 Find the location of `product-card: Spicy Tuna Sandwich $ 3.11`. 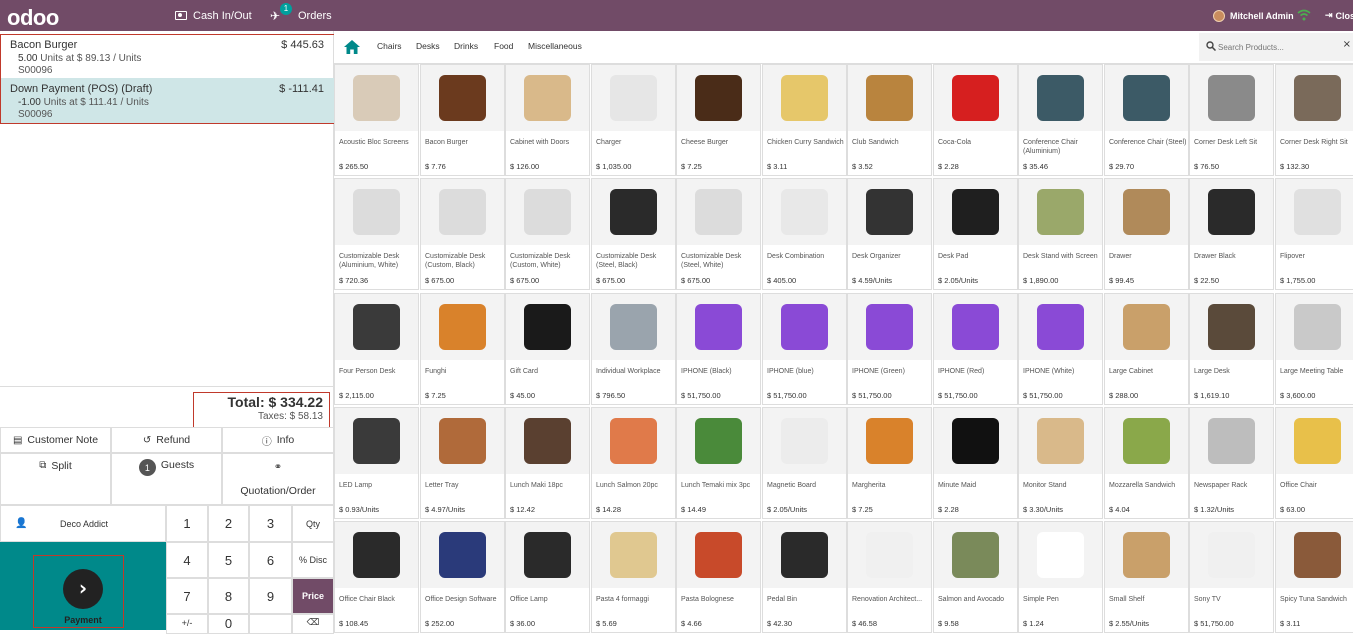

product-card: Spicy Tuna Sandwich $ 3.11 is located at coordinates (1314, 577).